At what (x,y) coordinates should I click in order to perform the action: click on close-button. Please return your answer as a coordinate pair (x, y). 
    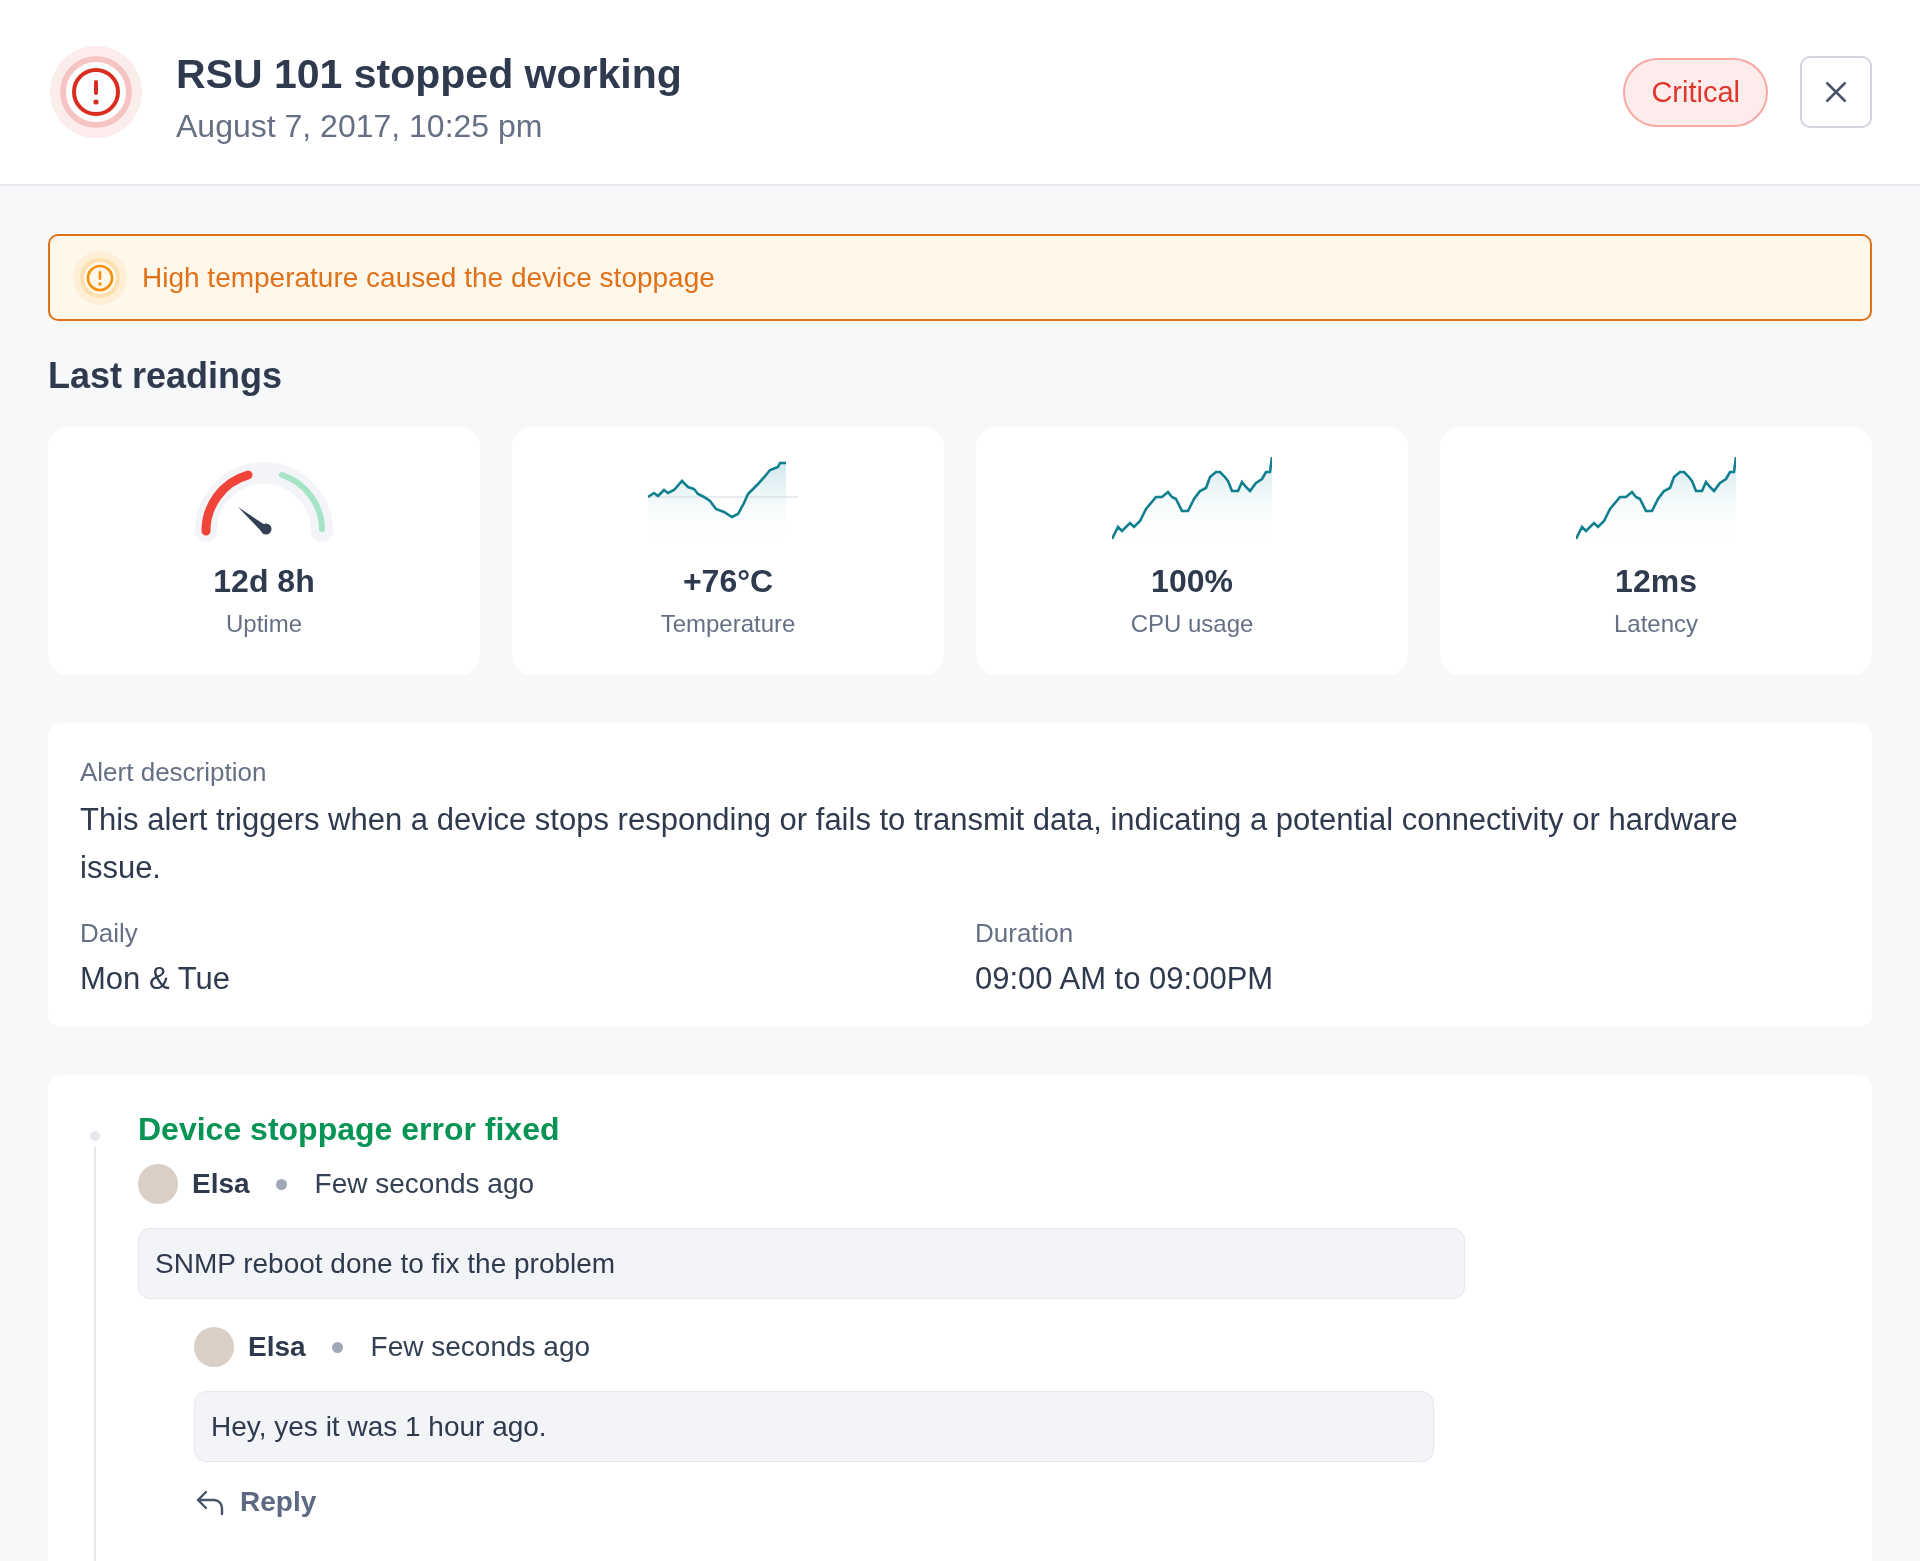
    Looking at the image, I should click on (1836, 92).